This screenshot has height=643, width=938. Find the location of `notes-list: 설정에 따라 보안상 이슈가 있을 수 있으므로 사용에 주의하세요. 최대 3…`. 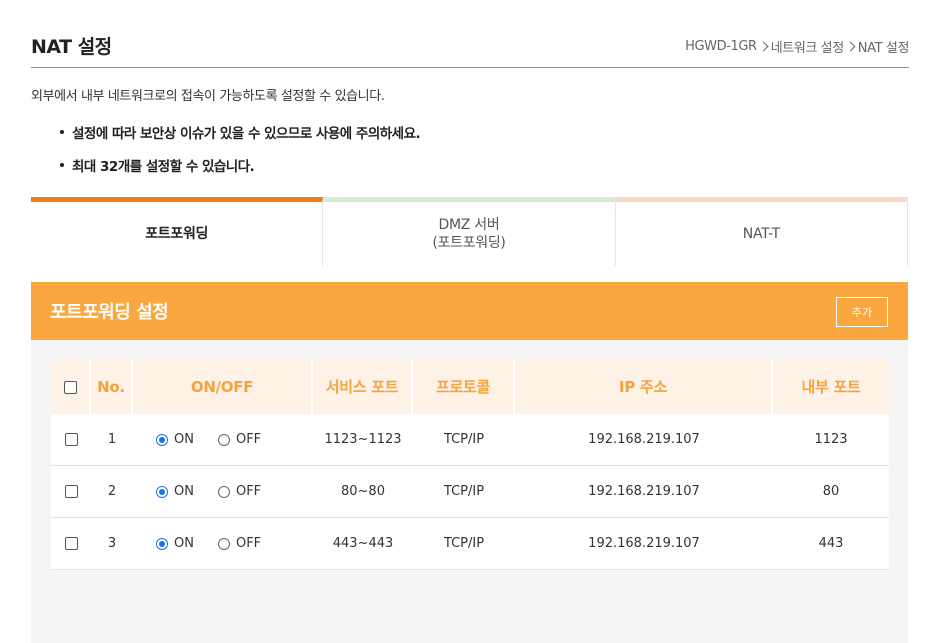

notes-list: 설정에 따라 보안상 이슈가 있을 수 있으므로 사용에 주의하세요. 최대 3… is located at coordinates (240, 155).